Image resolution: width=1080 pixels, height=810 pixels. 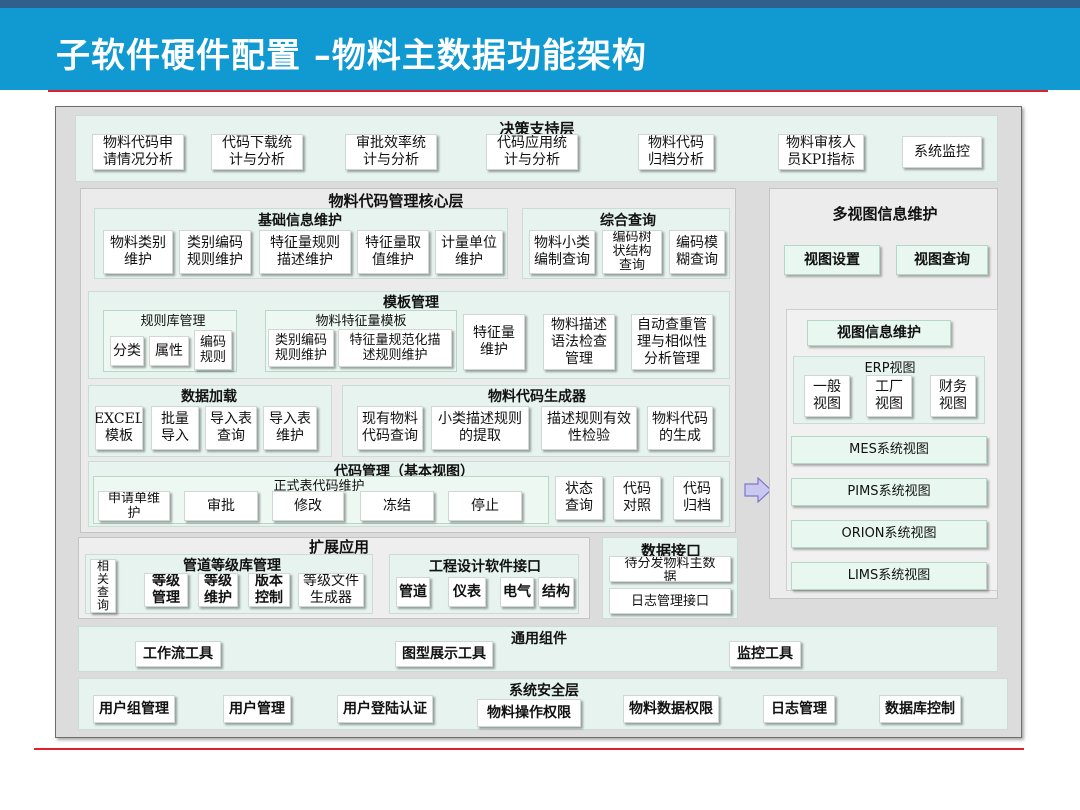 What do you see at coordinates (305, 252) in the screenshot?
I see `basic-item-feature-rule: 特征量规则 描述维护` at bounding box center [305, 252].